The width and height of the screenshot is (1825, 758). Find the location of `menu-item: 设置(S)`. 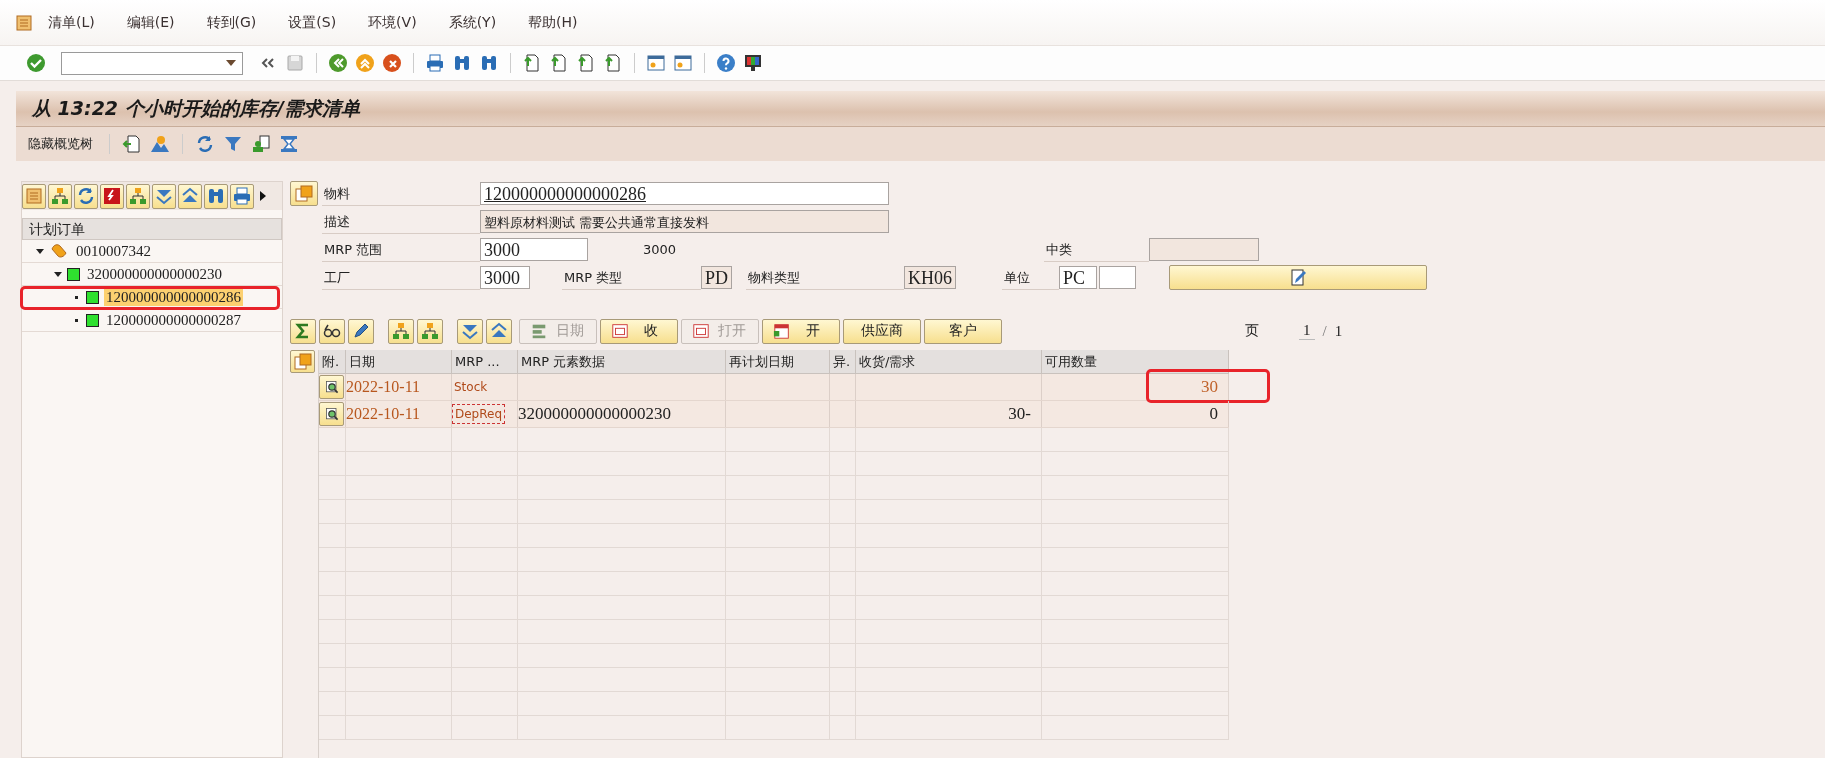

menu-item: 设置(S) is located at coordinates (312, 22).